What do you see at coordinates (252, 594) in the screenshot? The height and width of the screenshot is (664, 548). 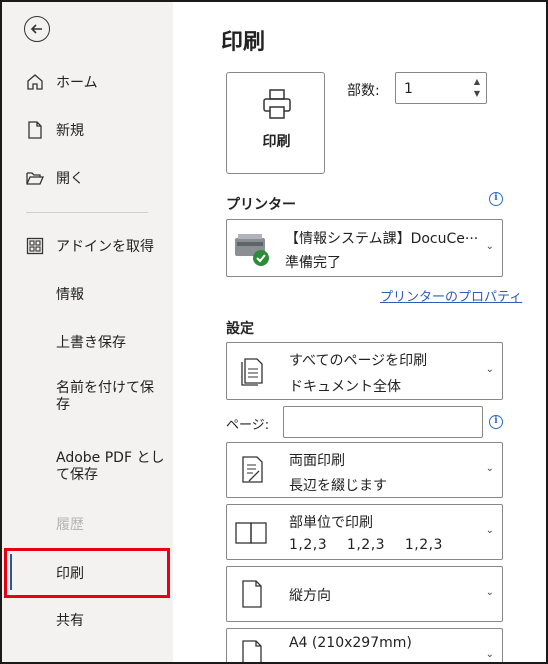 I see `portrait-icon` at bounding box center [252, 594].